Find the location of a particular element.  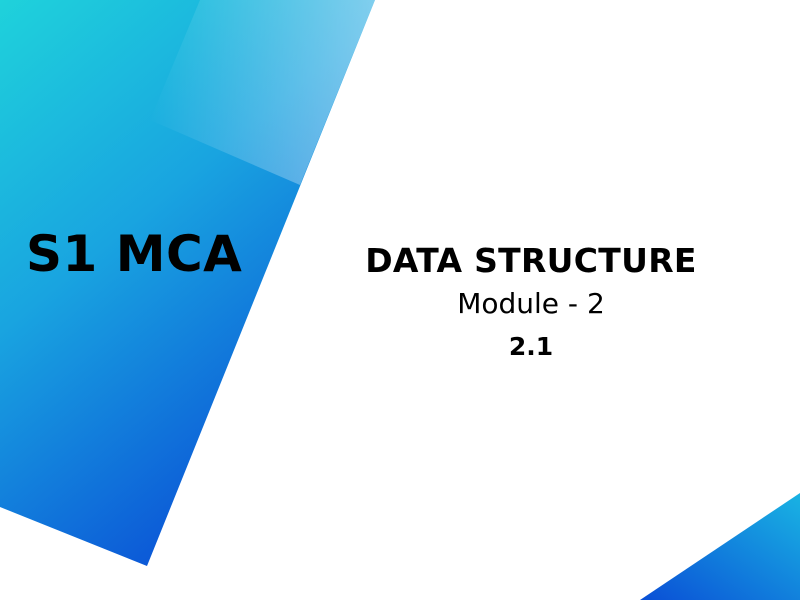

subject-title: DATA STRUCTURE is located at coordinates (531, 260).